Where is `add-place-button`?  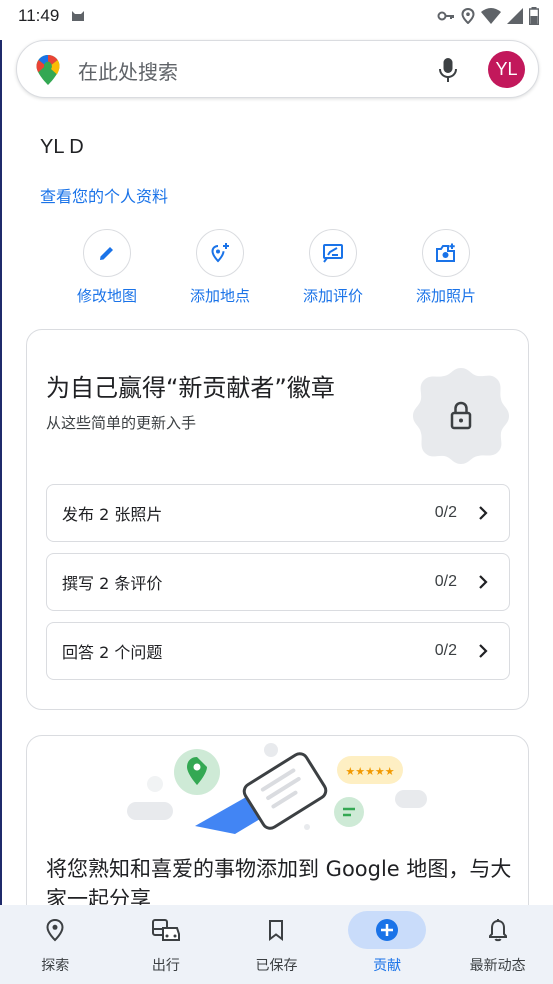
add-place-button is located at coordinates (220, 253).